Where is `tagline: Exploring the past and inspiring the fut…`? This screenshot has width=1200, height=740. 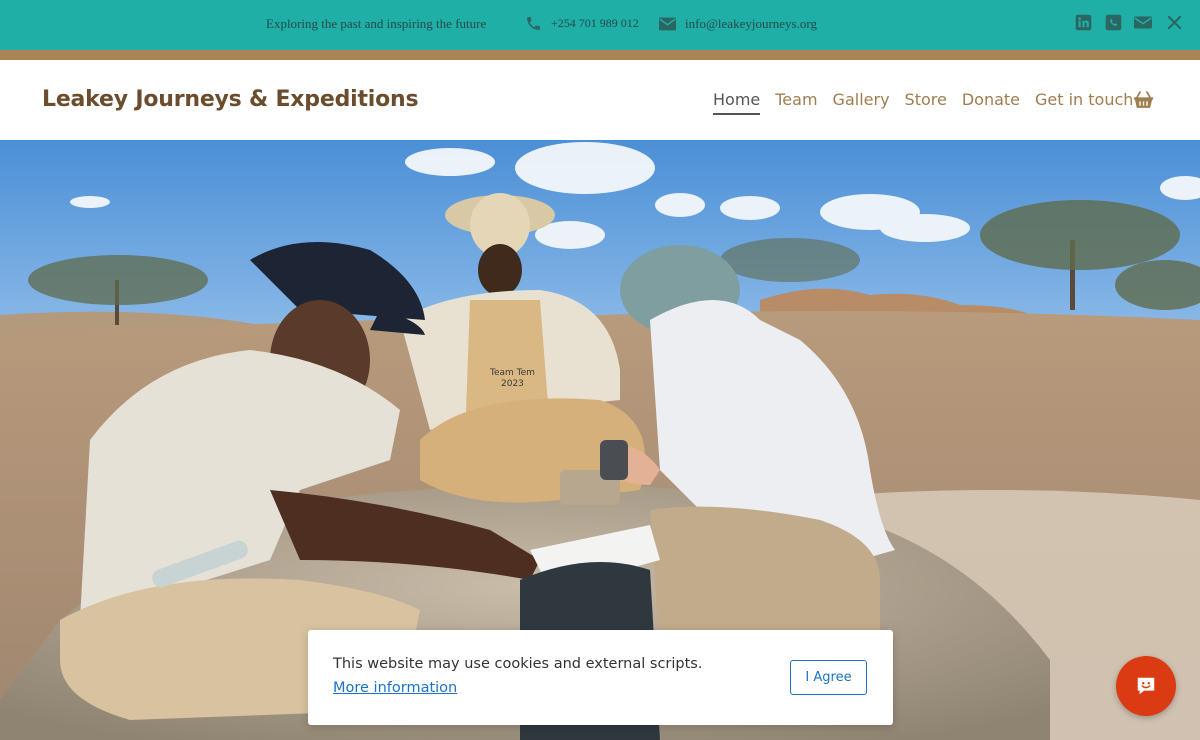 tagline: Exploring the past and inspiring the fut… is located at coordinates (376, 23).